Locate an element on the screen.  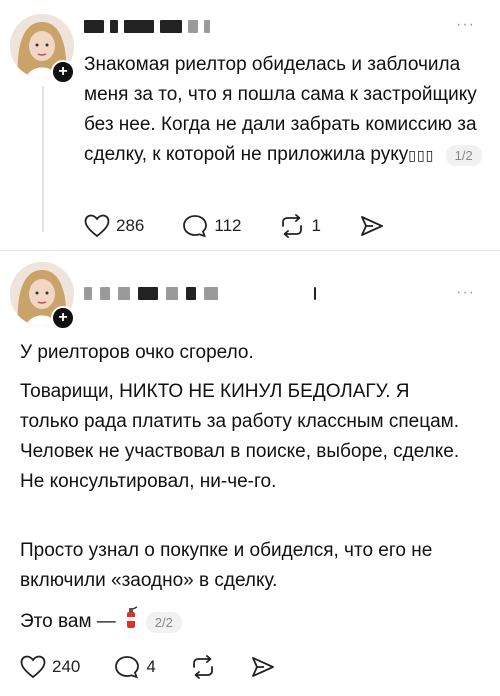
emoji-placeholder: ▯▯▯ is located at coordinates (421, 155).